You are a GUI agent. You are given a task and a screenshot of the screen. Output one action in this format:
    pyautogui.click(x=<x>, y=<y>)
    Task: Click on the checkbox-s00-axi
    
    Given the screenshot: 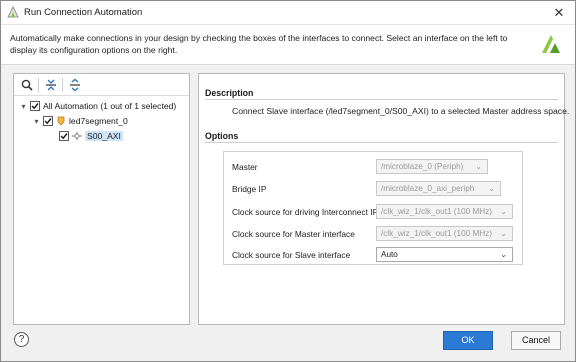 What is the action you would take?
    pyautogui.click(x=64, y=136)
    